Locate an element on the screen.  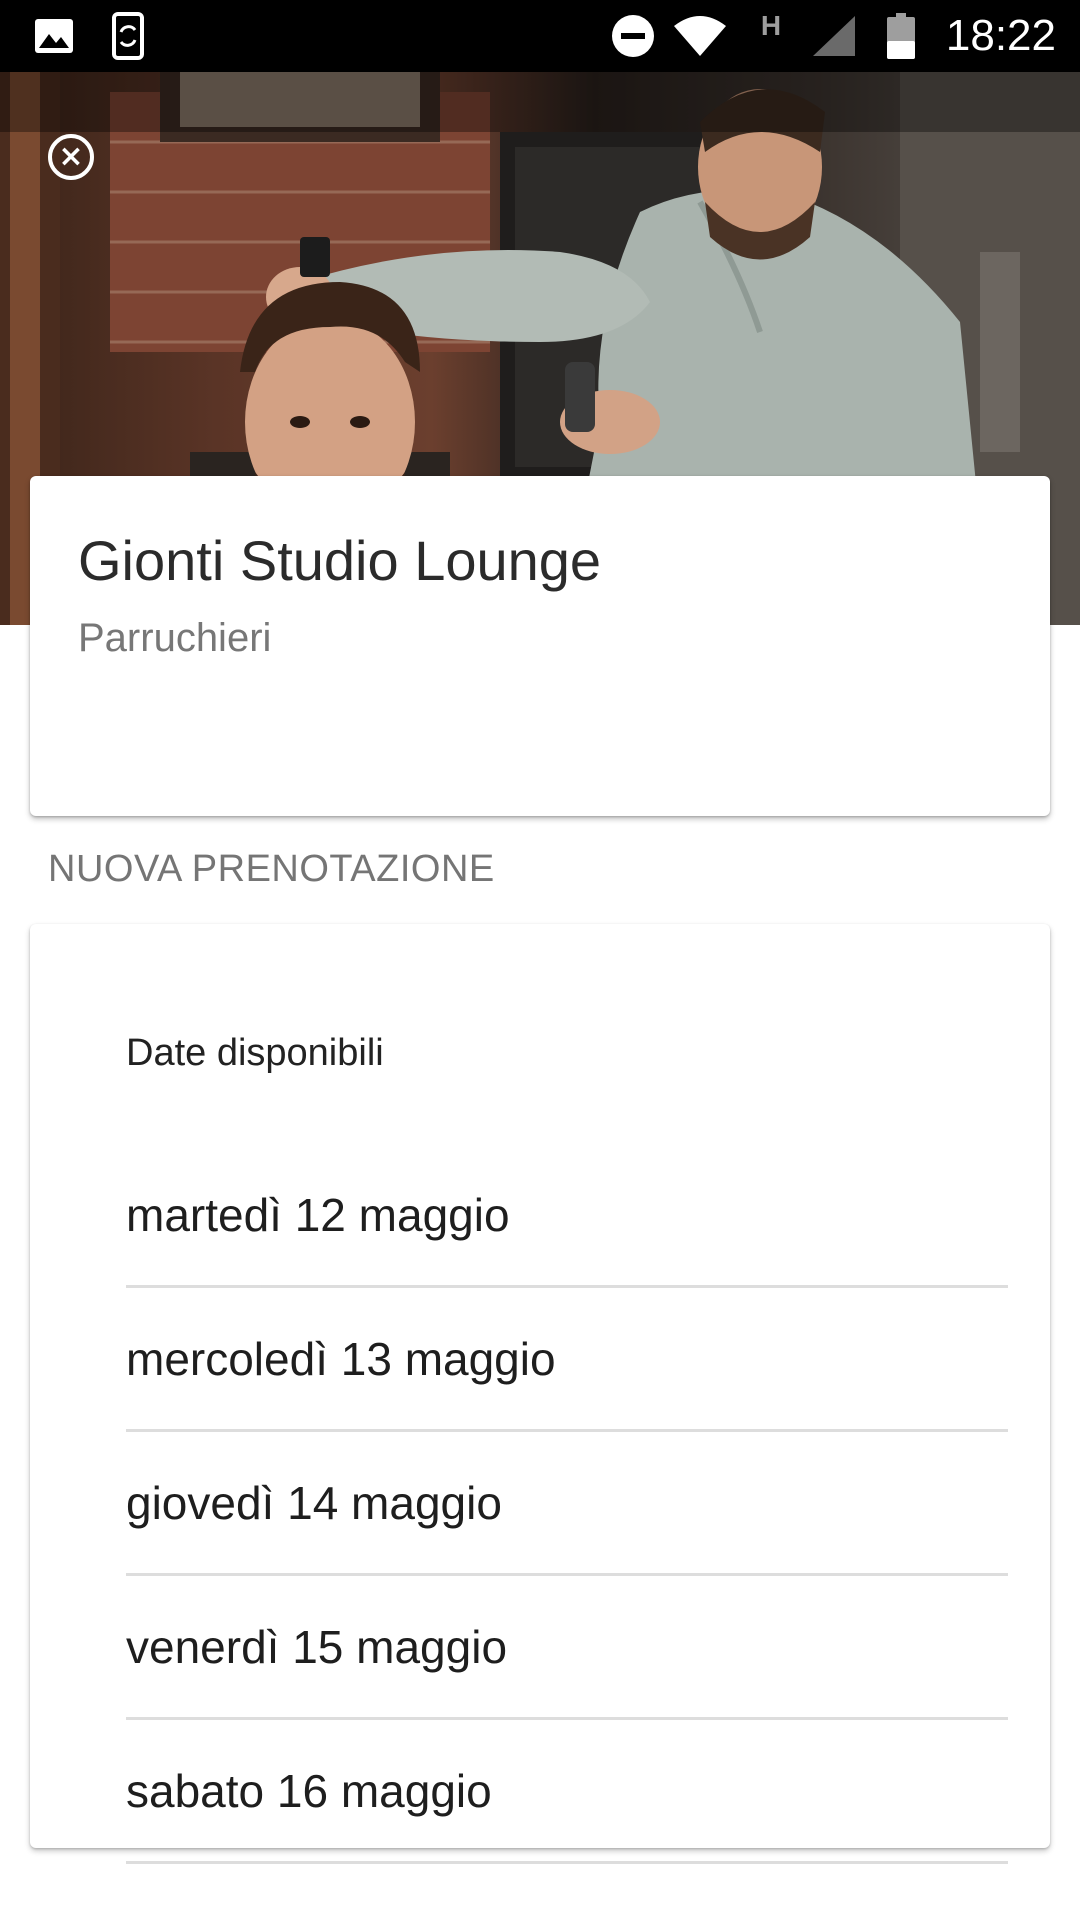
status-bar: H 18:22 is located at coordinates (540, 36).